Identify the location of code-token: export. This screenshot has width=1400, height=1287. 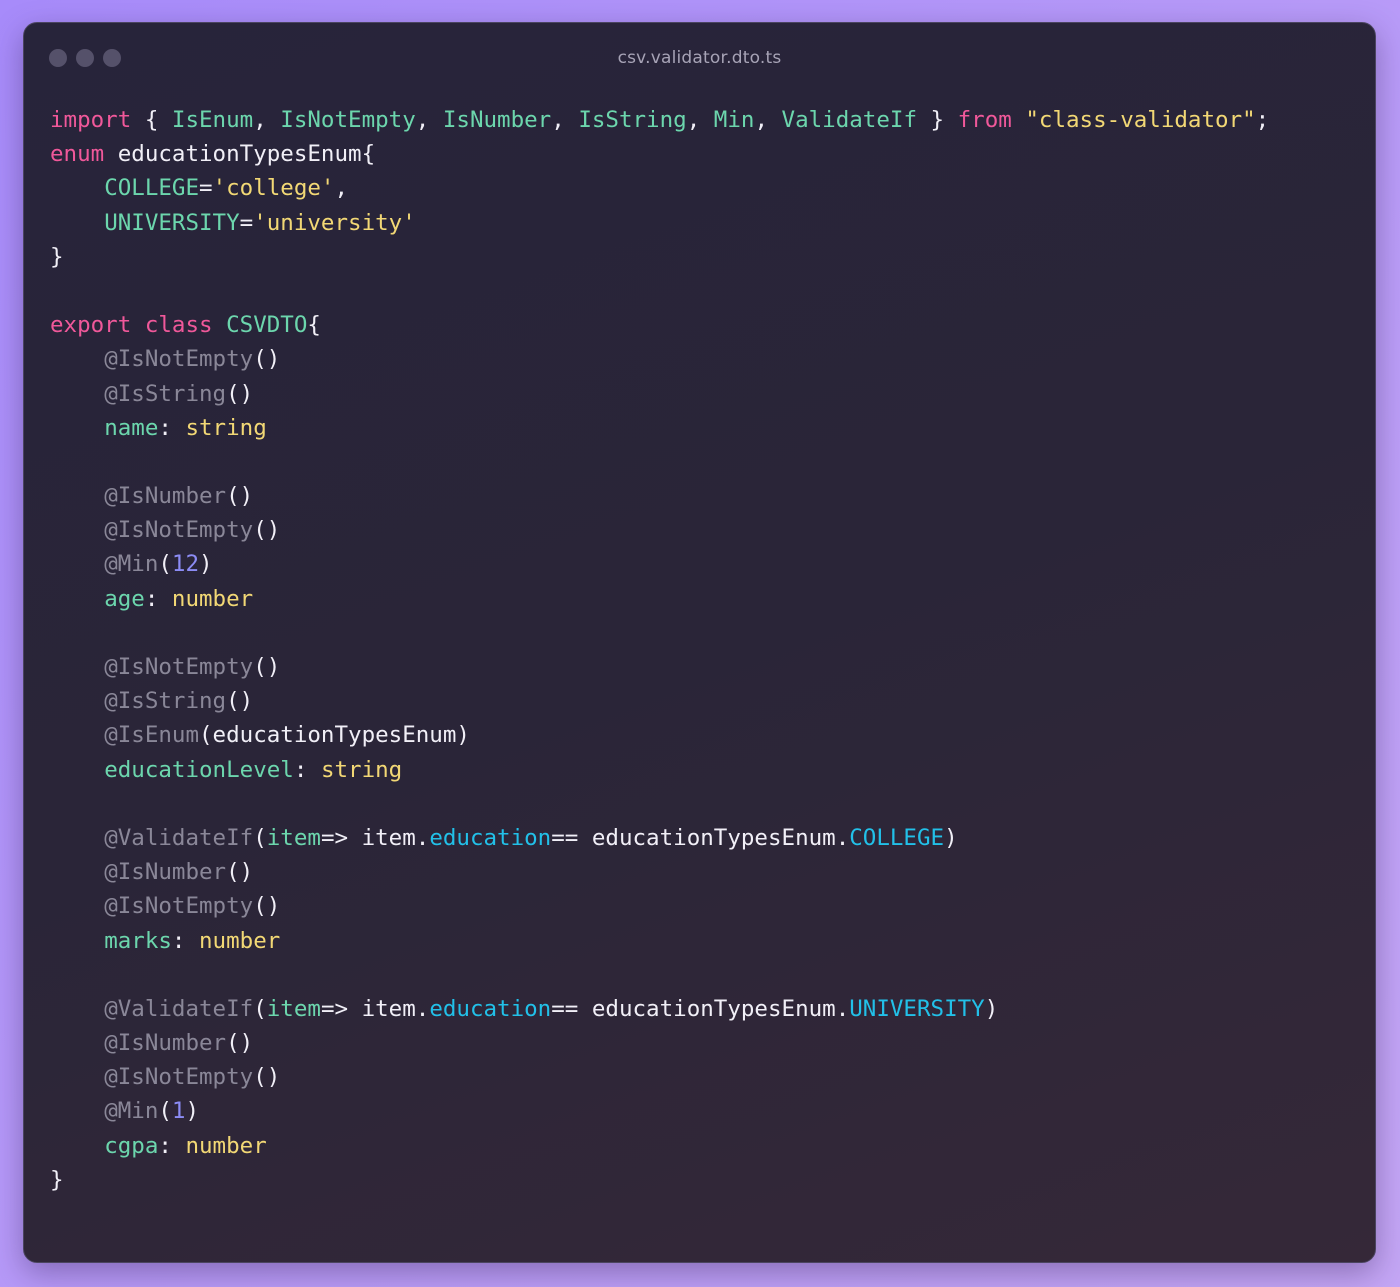
(91, 325).